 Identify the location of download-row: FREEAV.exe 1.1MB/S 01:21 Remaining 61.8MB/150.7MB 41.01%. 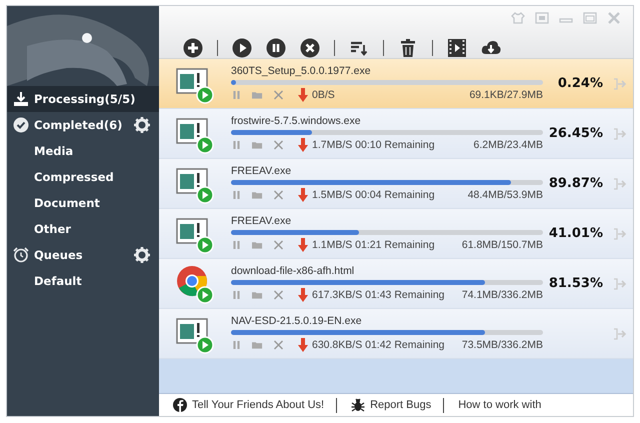
(396, 234).